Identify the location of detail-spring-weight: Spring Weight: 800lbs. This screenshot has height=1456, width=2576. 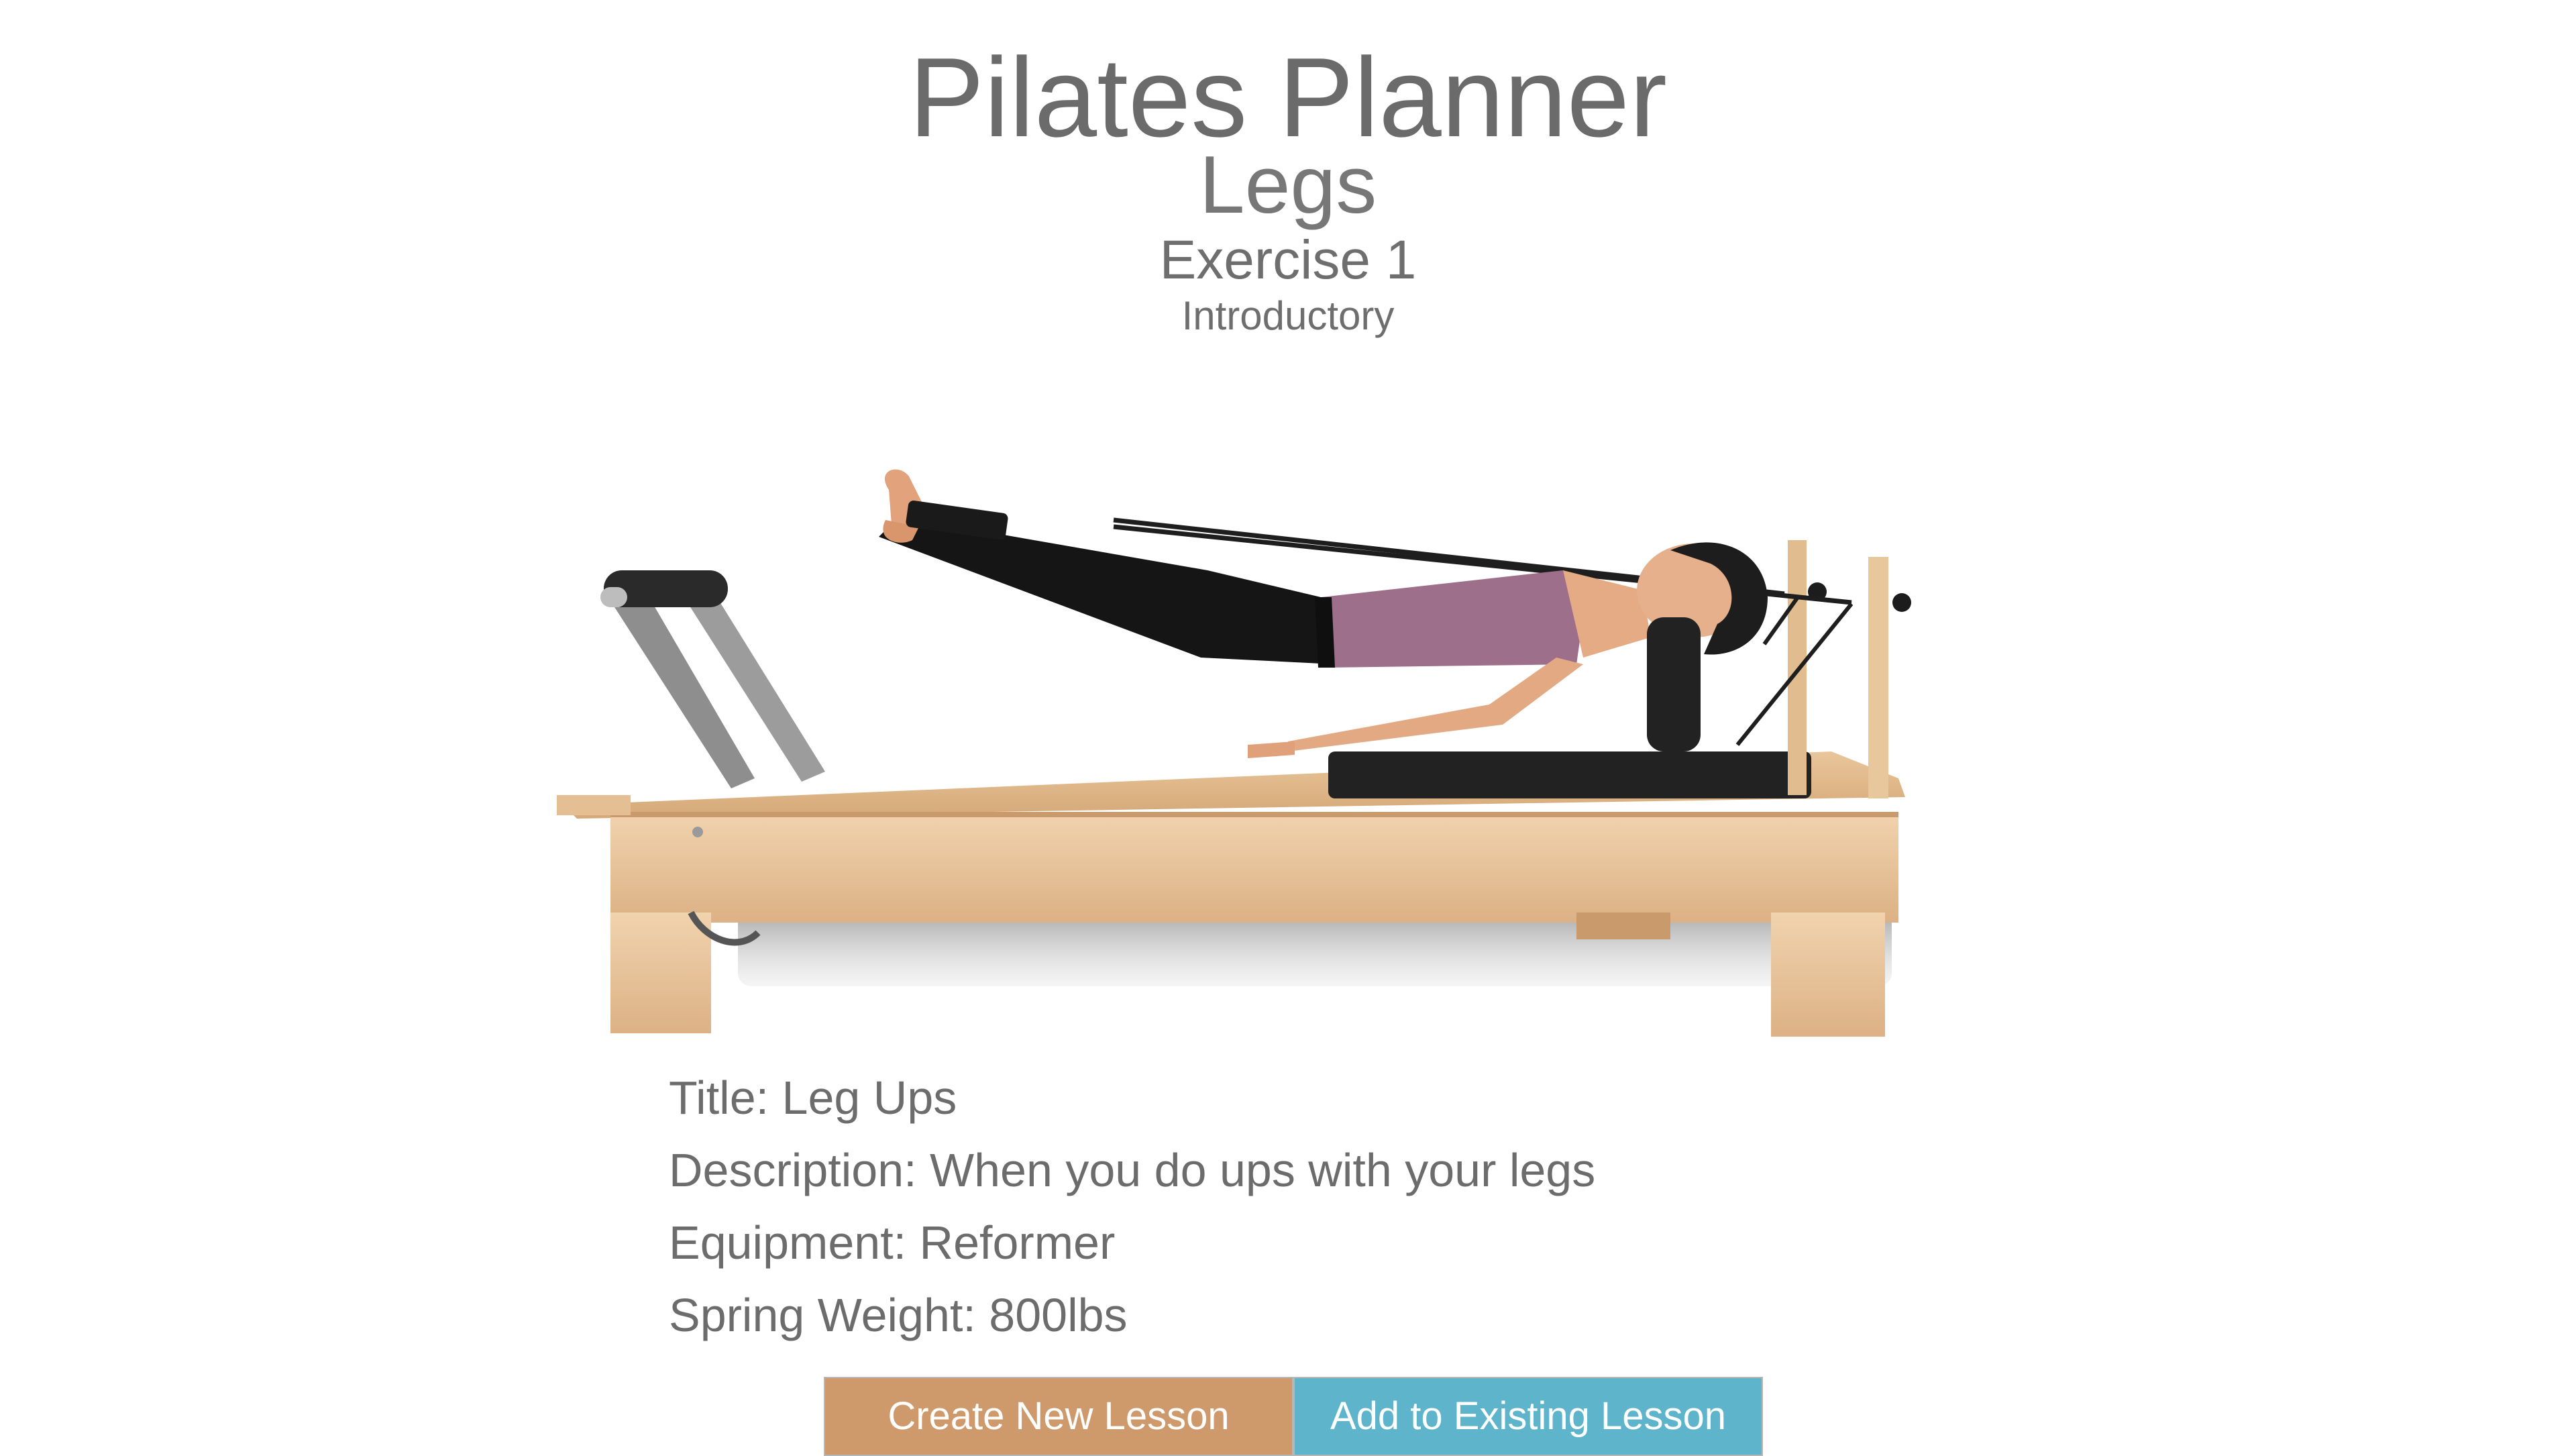
(898, 1315).